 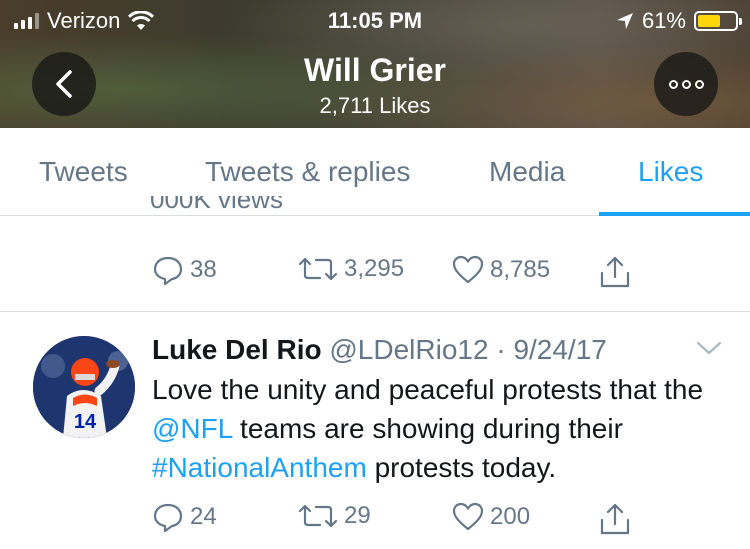 What do you see at coordinates (357, 515) in the screenshot?
I see `retweet-count: 29` at bounding box center [357, 515].